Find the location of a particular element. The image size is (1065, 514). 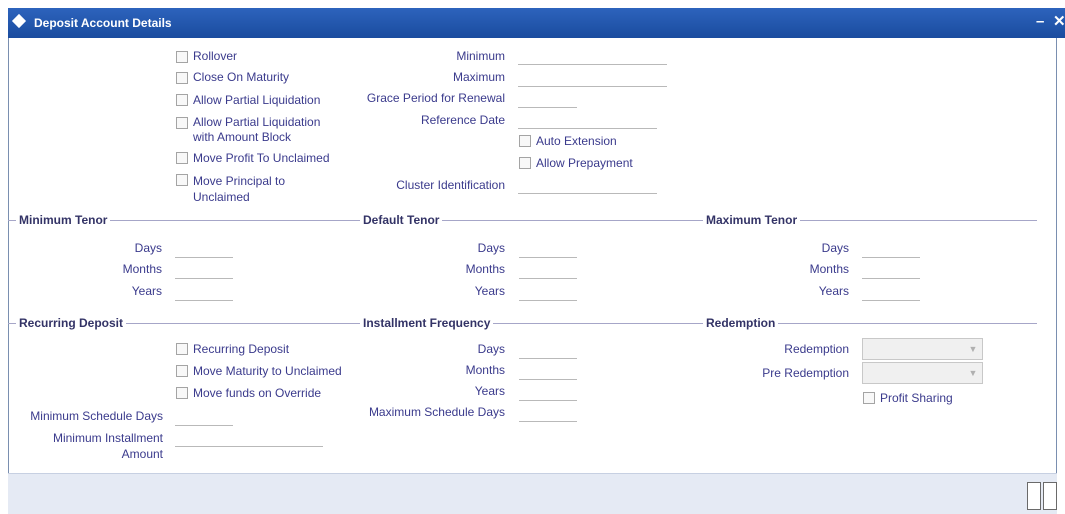

pre-redemption-label: Pre Redemption is located at coordinates (805, 373).